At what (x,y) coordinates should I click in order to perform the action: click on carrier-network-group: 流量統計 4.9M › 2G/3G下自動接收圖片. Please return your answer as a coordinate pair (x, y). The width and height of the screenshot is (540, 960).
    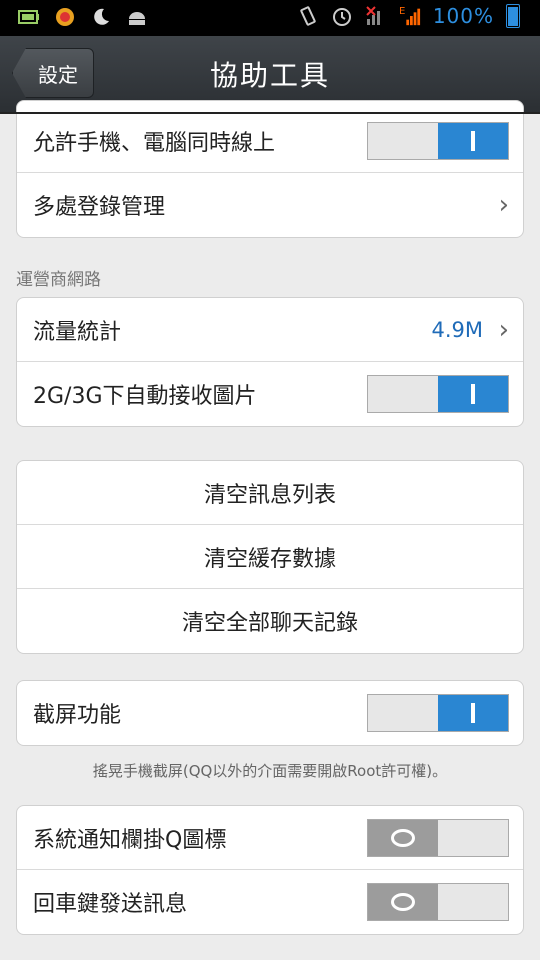
    Looking at the image, I should click on (270, 362).